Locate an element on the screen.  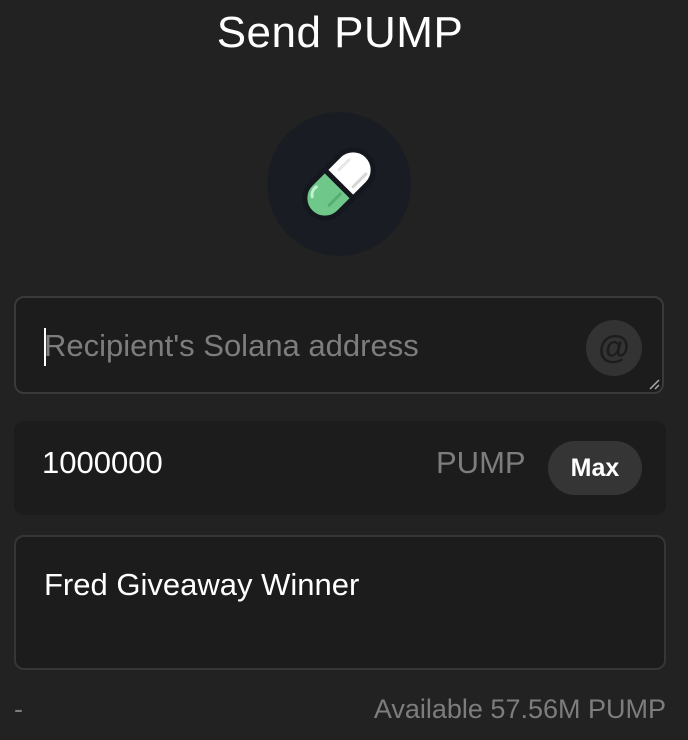
recipient-field: @ is located at coordinates (339, 345).